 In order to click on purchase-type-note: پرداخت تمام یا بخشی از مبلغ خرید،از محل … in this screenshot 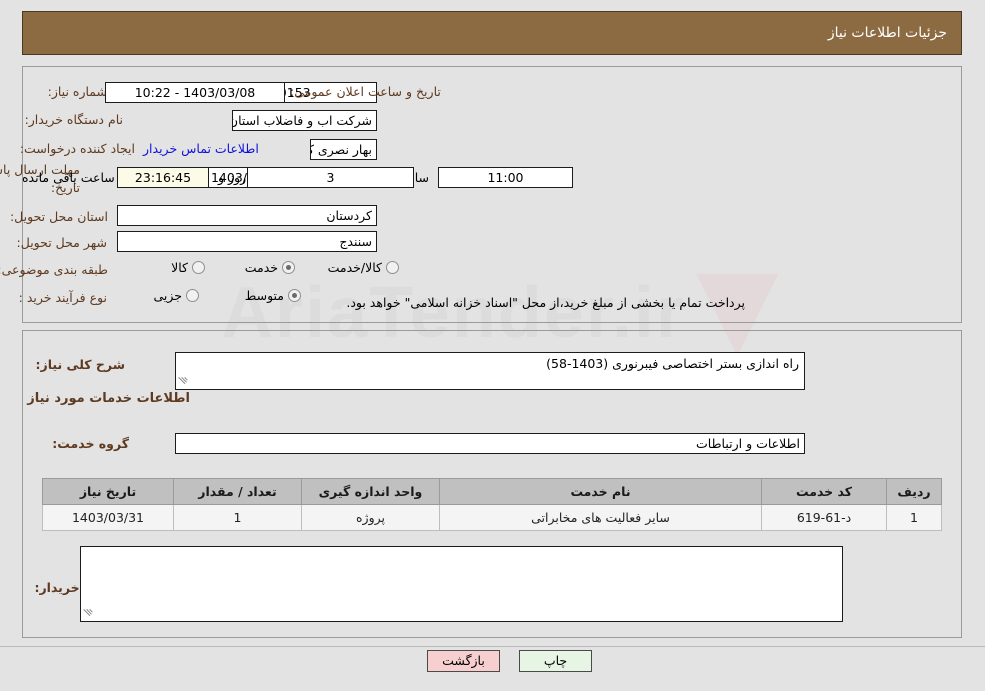, I will do `click(545, 302)`.